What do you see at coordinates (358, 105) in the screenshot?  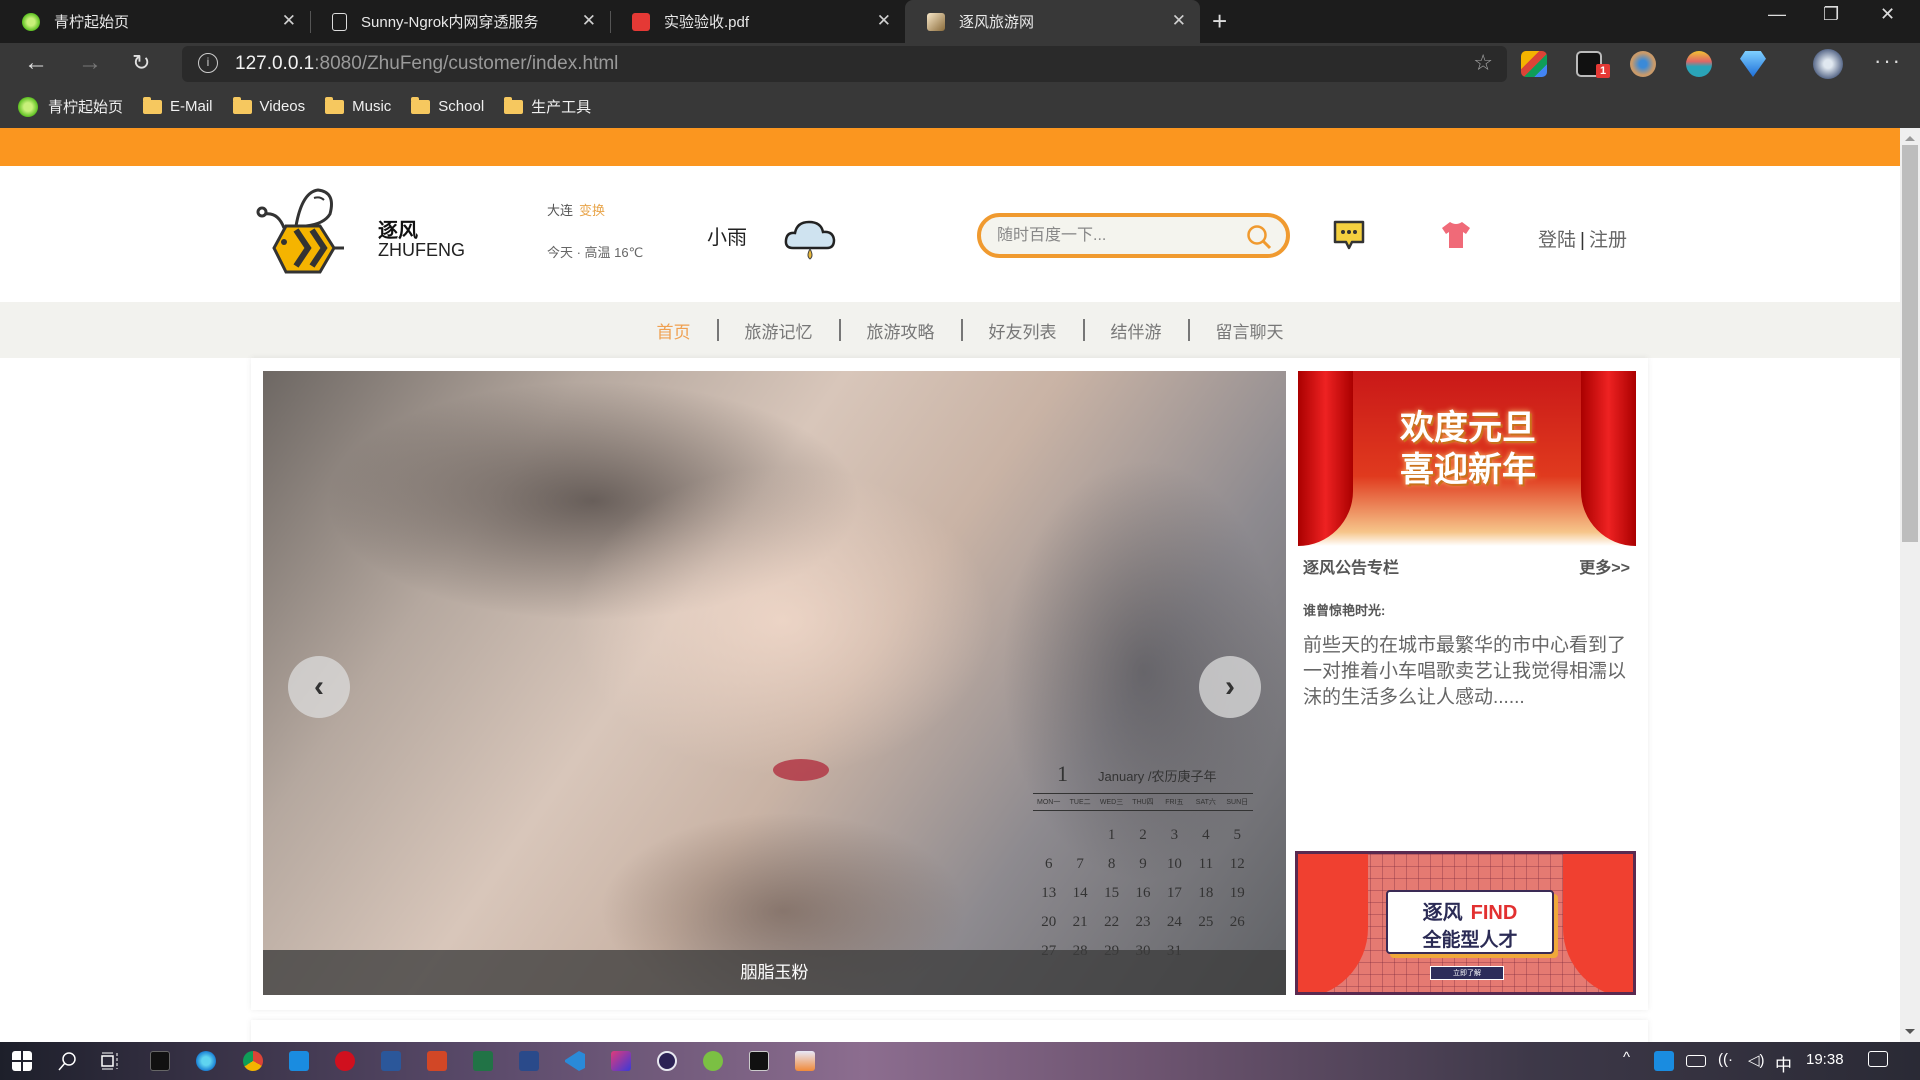 I see `bookmark-music: Music` at bounding box center [358, 105].